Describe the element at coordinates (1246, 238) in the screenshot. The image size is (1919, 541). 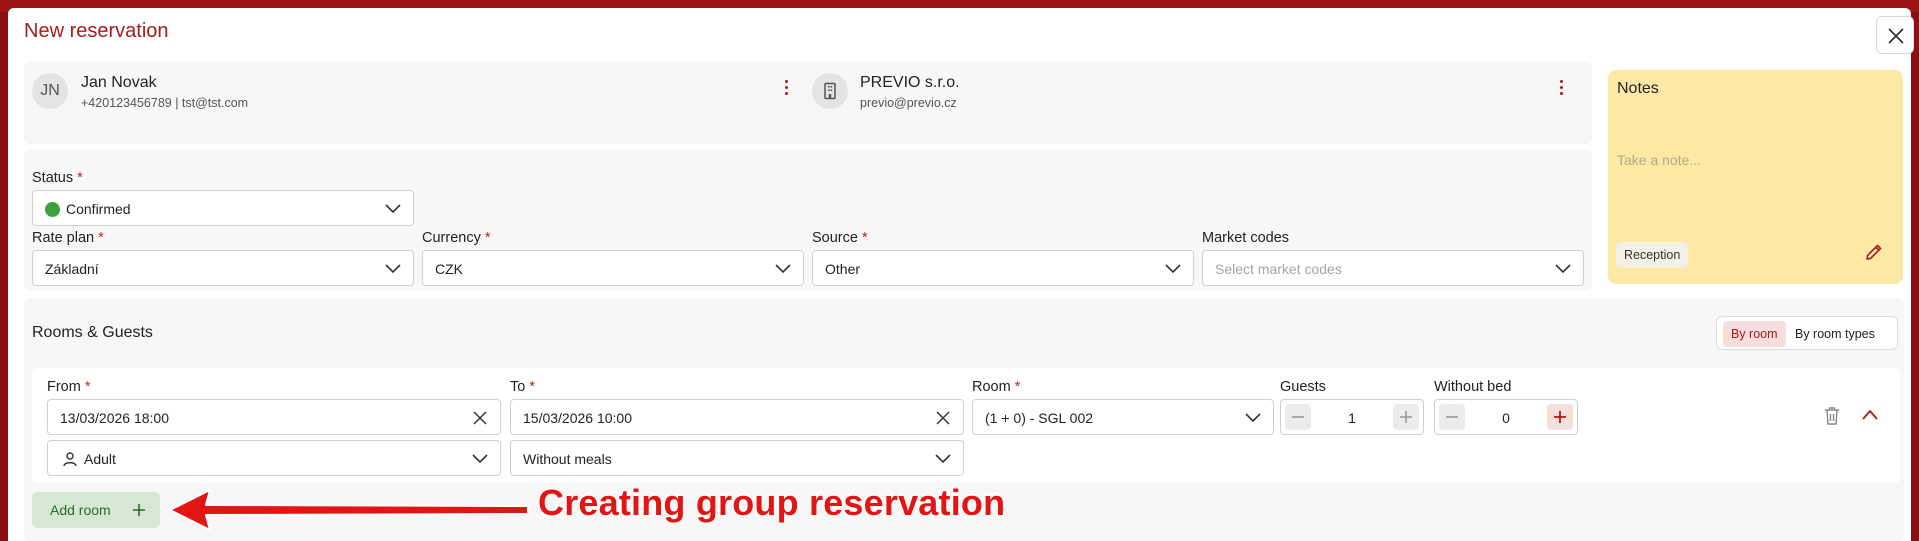
I see `market-codes-label: Market codes` at that location.